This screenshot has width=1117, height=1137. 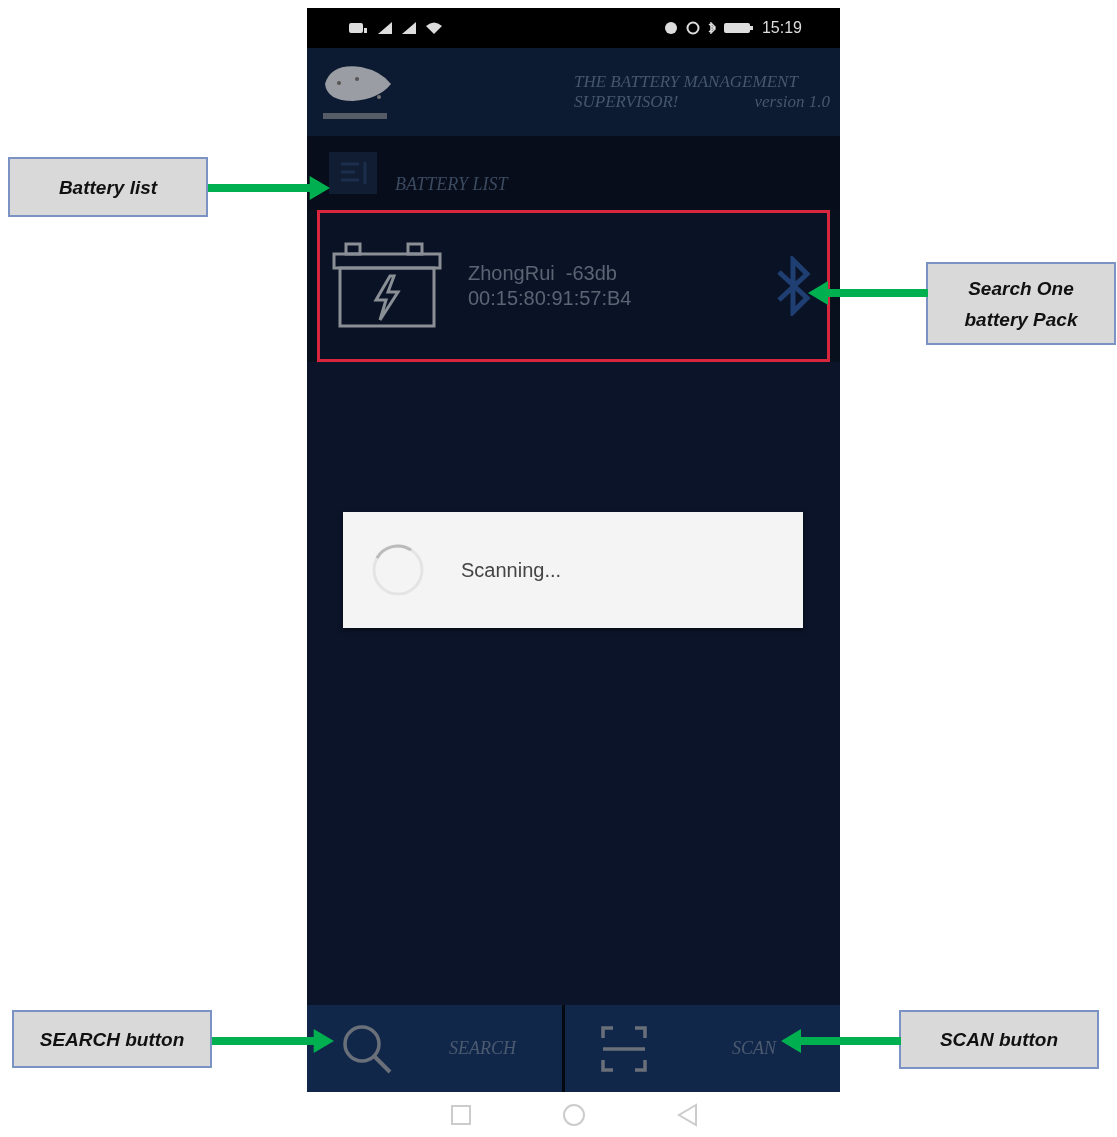 What do you see at coordinates (738, 28) in the screenshot?
I see `battery-level-icon` at bounding box center [738, 28].